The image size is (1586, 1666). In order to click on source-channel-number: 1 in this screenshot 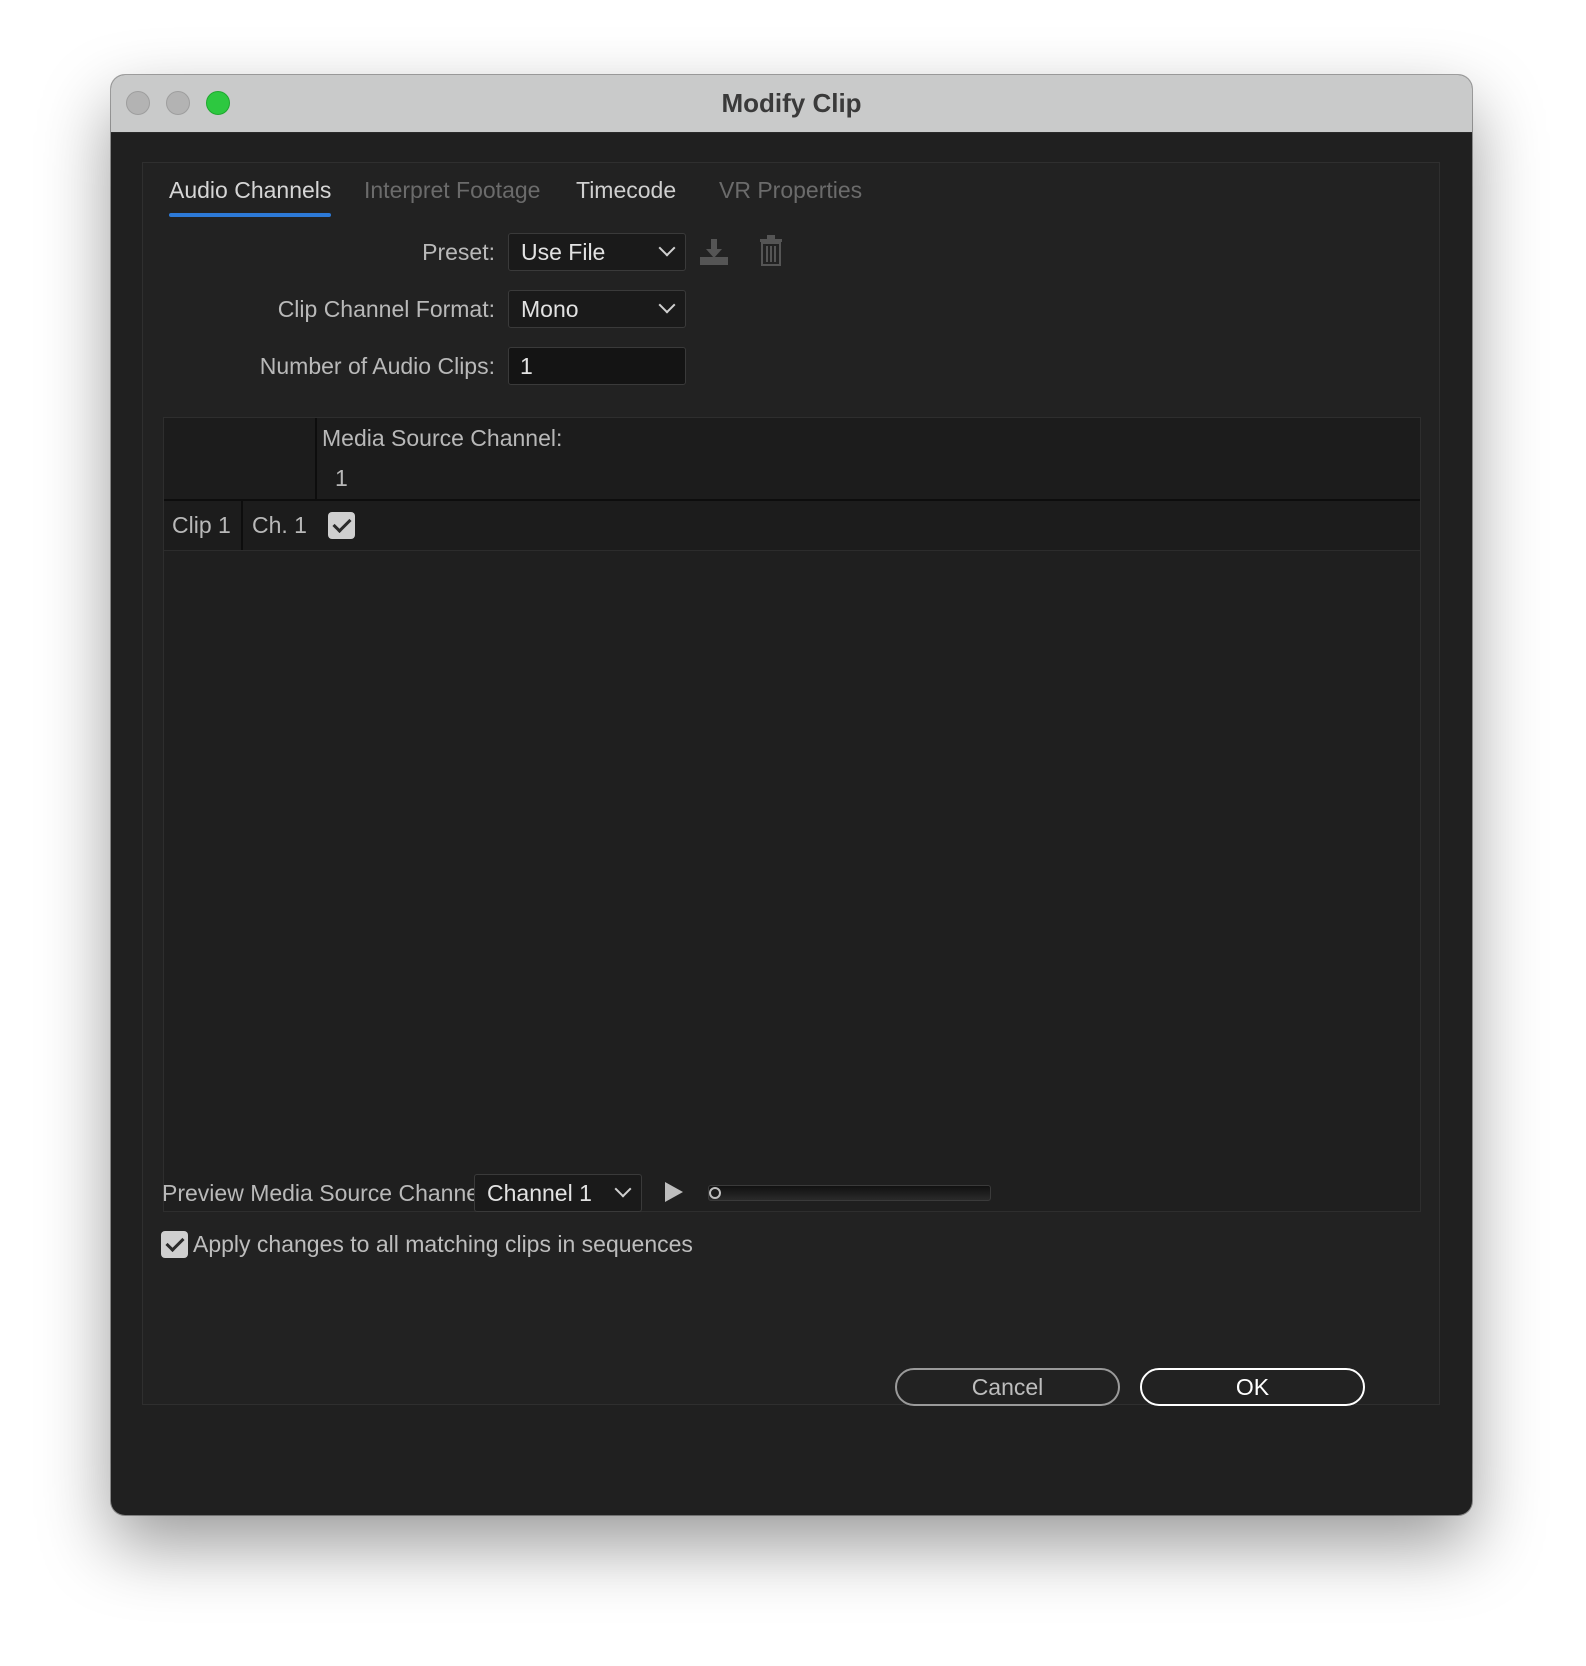, I will do `click(341, 478)`.